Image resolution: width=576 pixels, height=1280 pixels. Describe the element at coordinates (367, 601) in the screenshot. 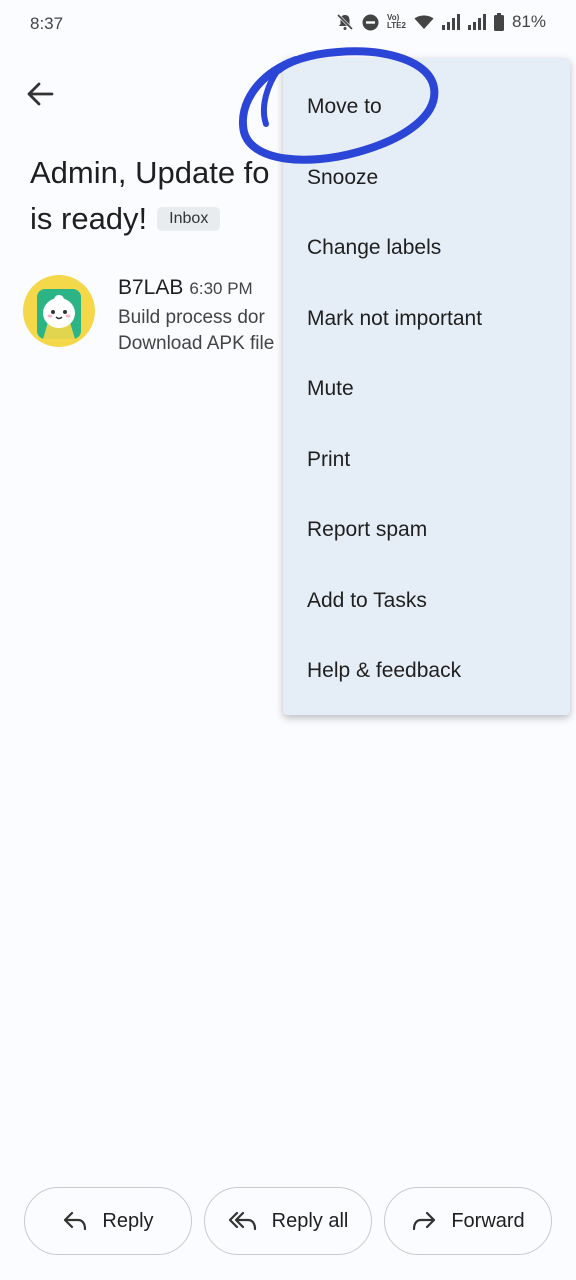

I see `menu-item-add-to-tasks: Add to Tasks` at that location.